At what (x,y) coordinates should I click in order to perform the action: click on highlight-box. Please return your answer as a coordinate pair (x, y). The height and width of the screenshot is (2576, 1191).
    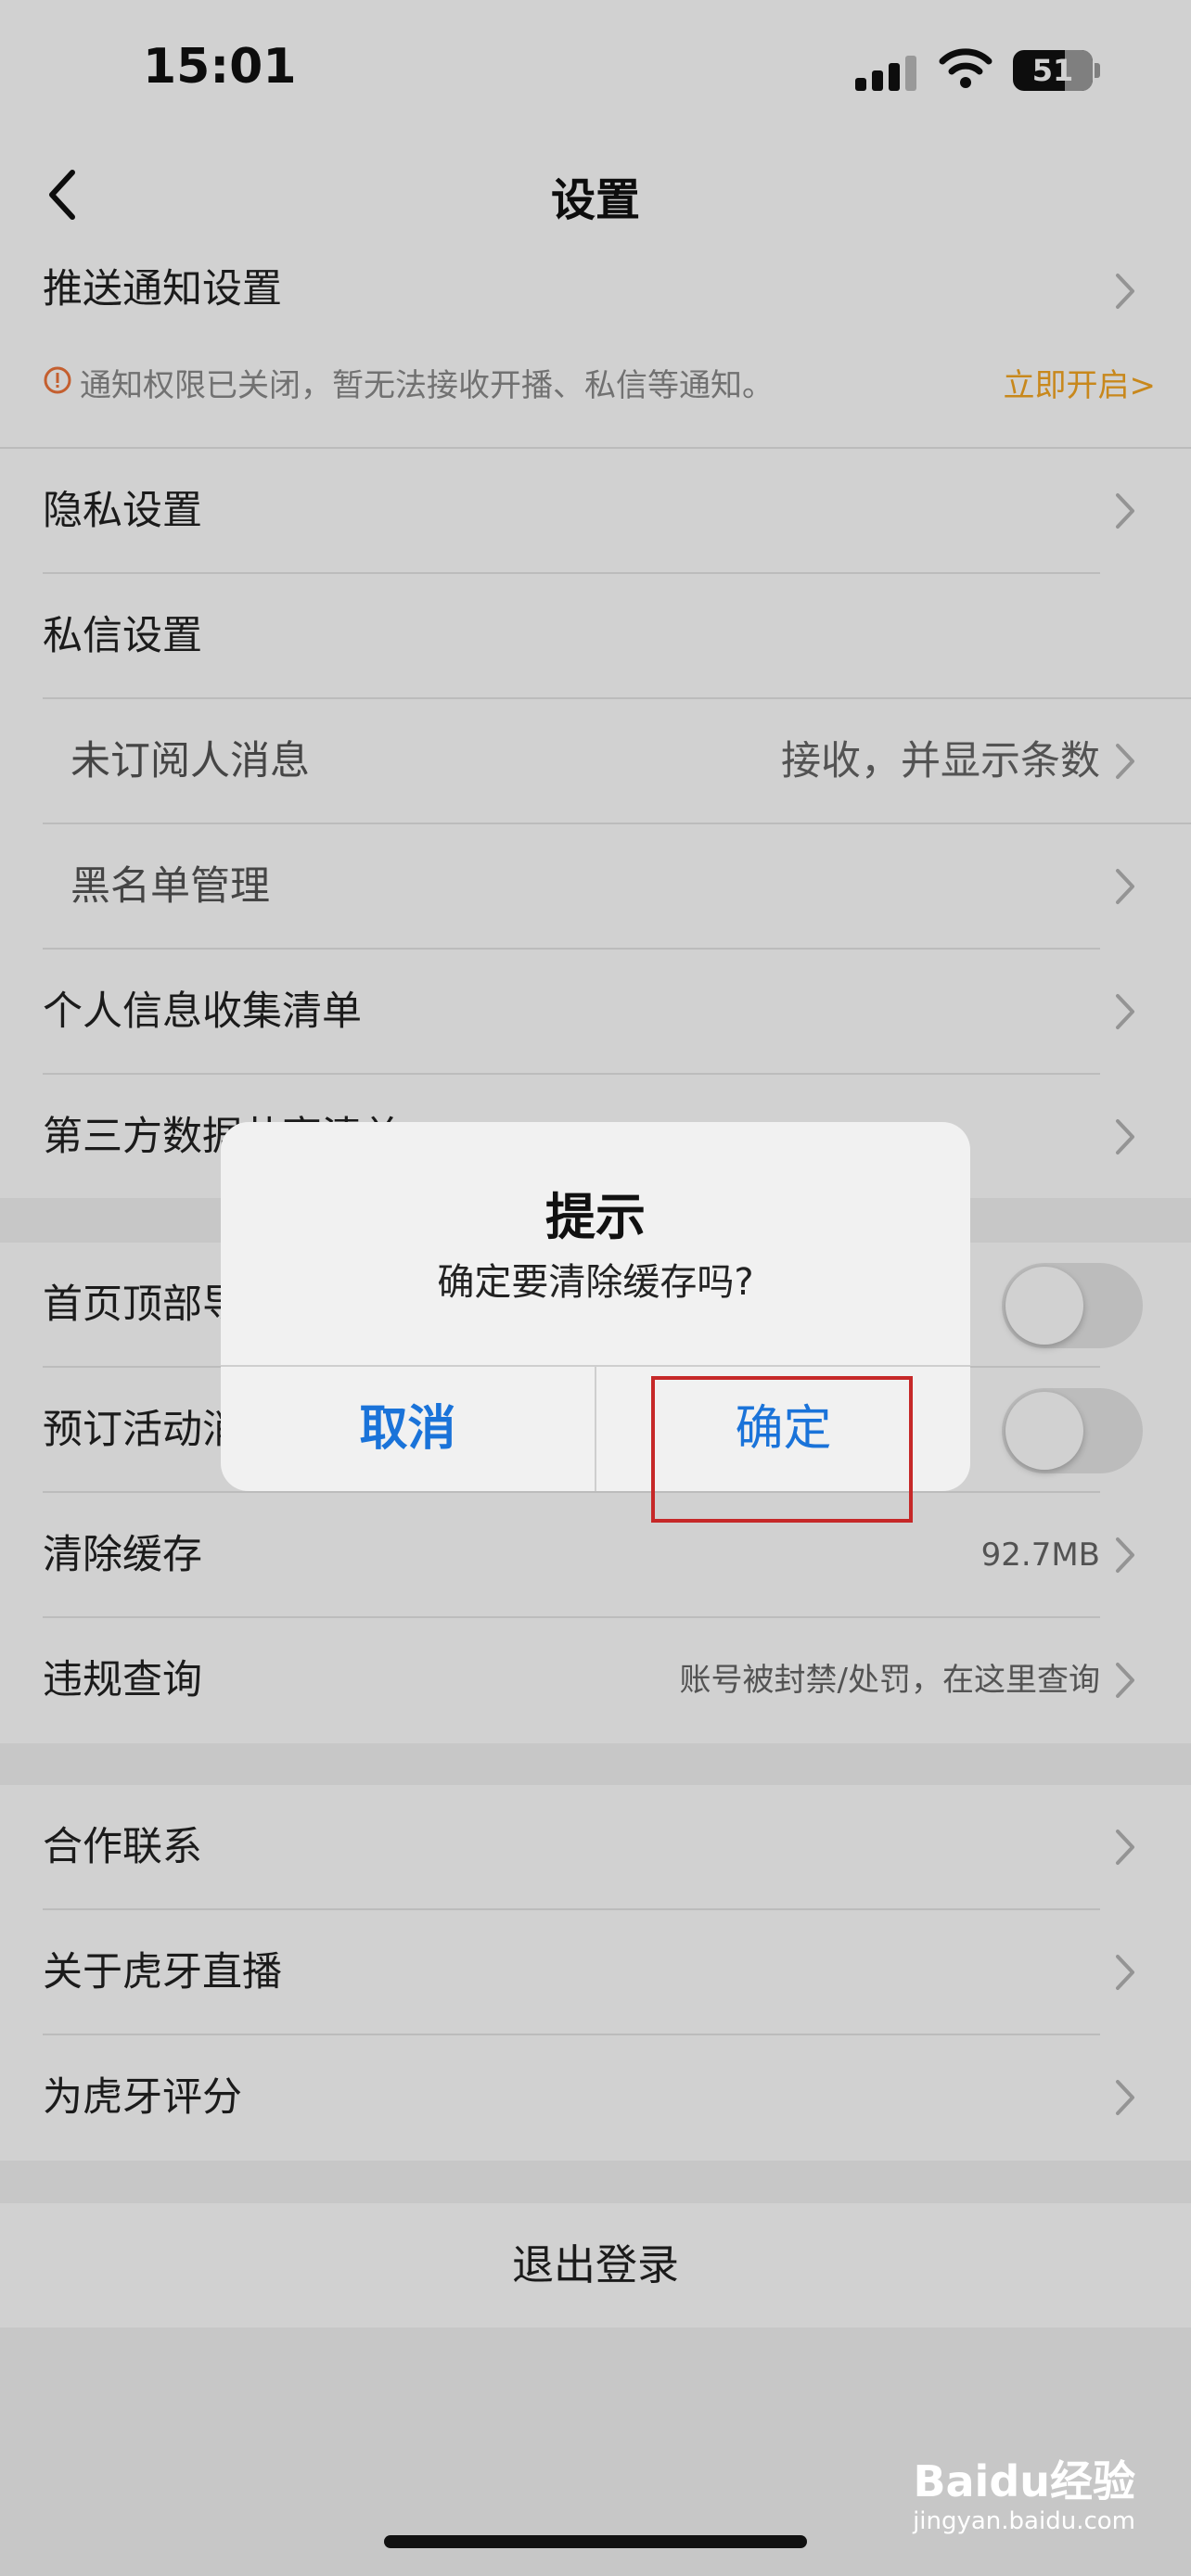
    Looking at the image, I should click on (782, 1450).